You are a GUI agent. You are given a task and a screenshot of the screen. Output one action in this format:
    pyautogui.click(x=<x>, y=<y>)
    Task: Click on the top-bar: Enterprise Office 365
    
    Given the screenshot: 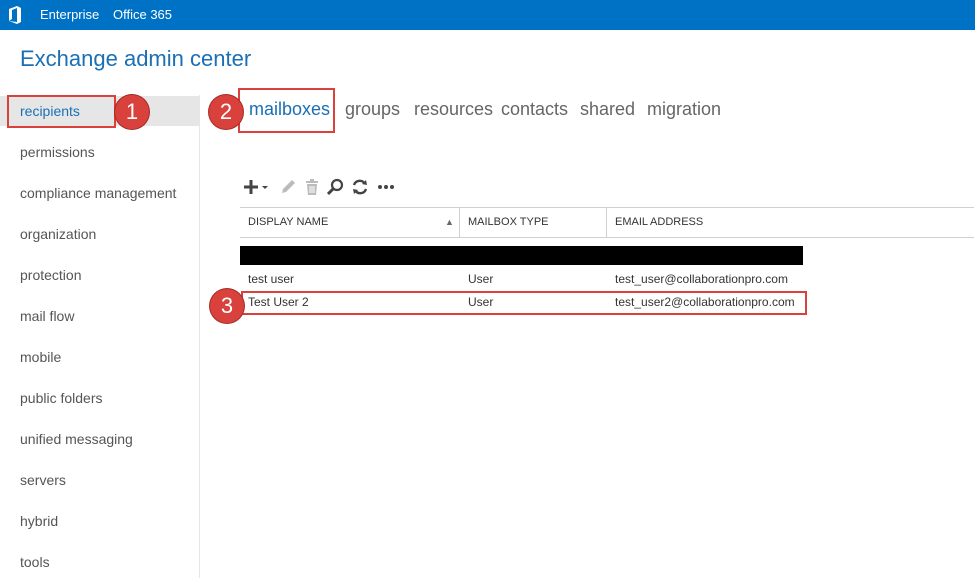 What is the action you would take?
    pyautogui.click(x=487, y=15)
    